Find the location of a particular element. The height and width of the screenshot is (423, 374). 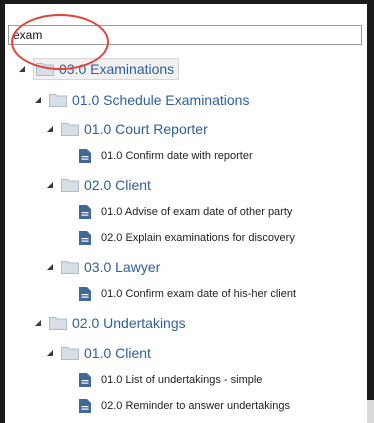

tree-item-explain-examinations: 02.0 Explain examinations for discovery is located at coordinates (187, 238).